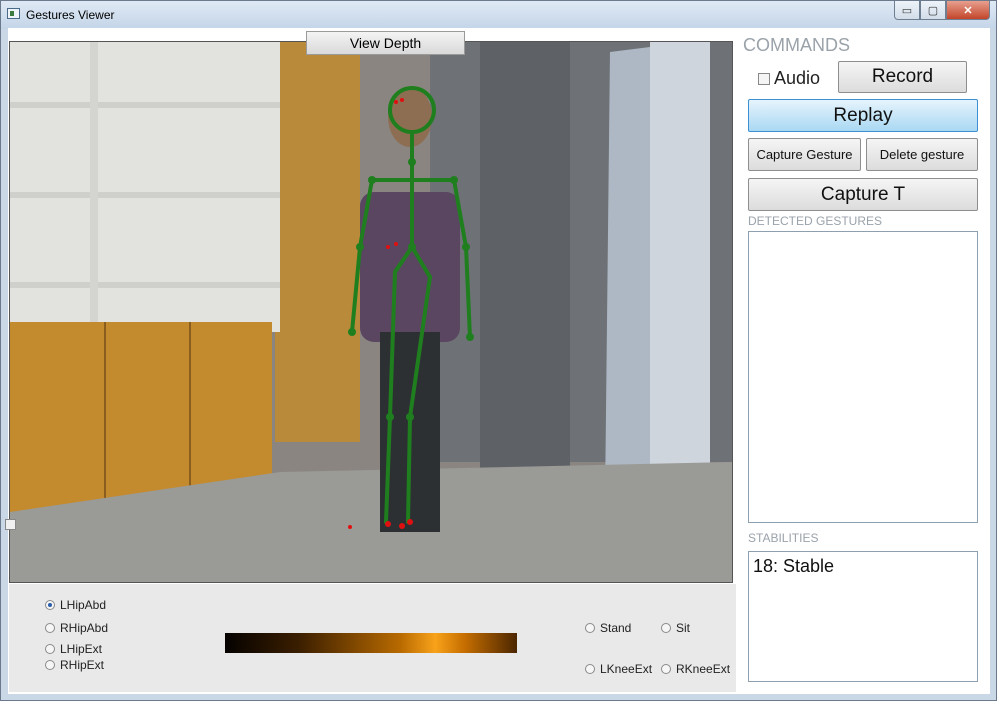 The width and height of the screenshot is (997, 701). I want to click on radio-label: LKneeExt, so click(626, 669).